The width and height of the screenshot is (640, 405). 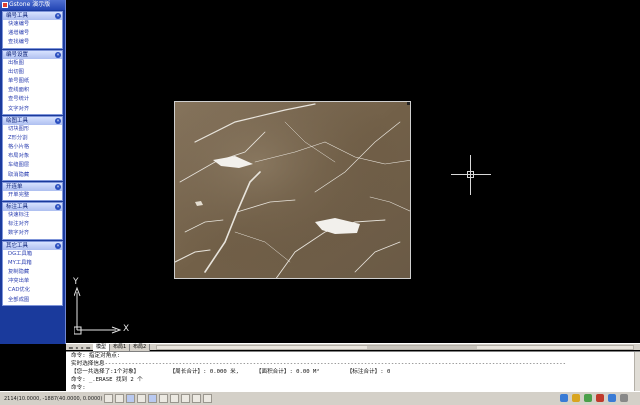 What do you see at coordinates (107, 380) in the screenshot?
I see `command-line: 命令: _.ERASE 找到 2 个` at bounding box center [107, 380].